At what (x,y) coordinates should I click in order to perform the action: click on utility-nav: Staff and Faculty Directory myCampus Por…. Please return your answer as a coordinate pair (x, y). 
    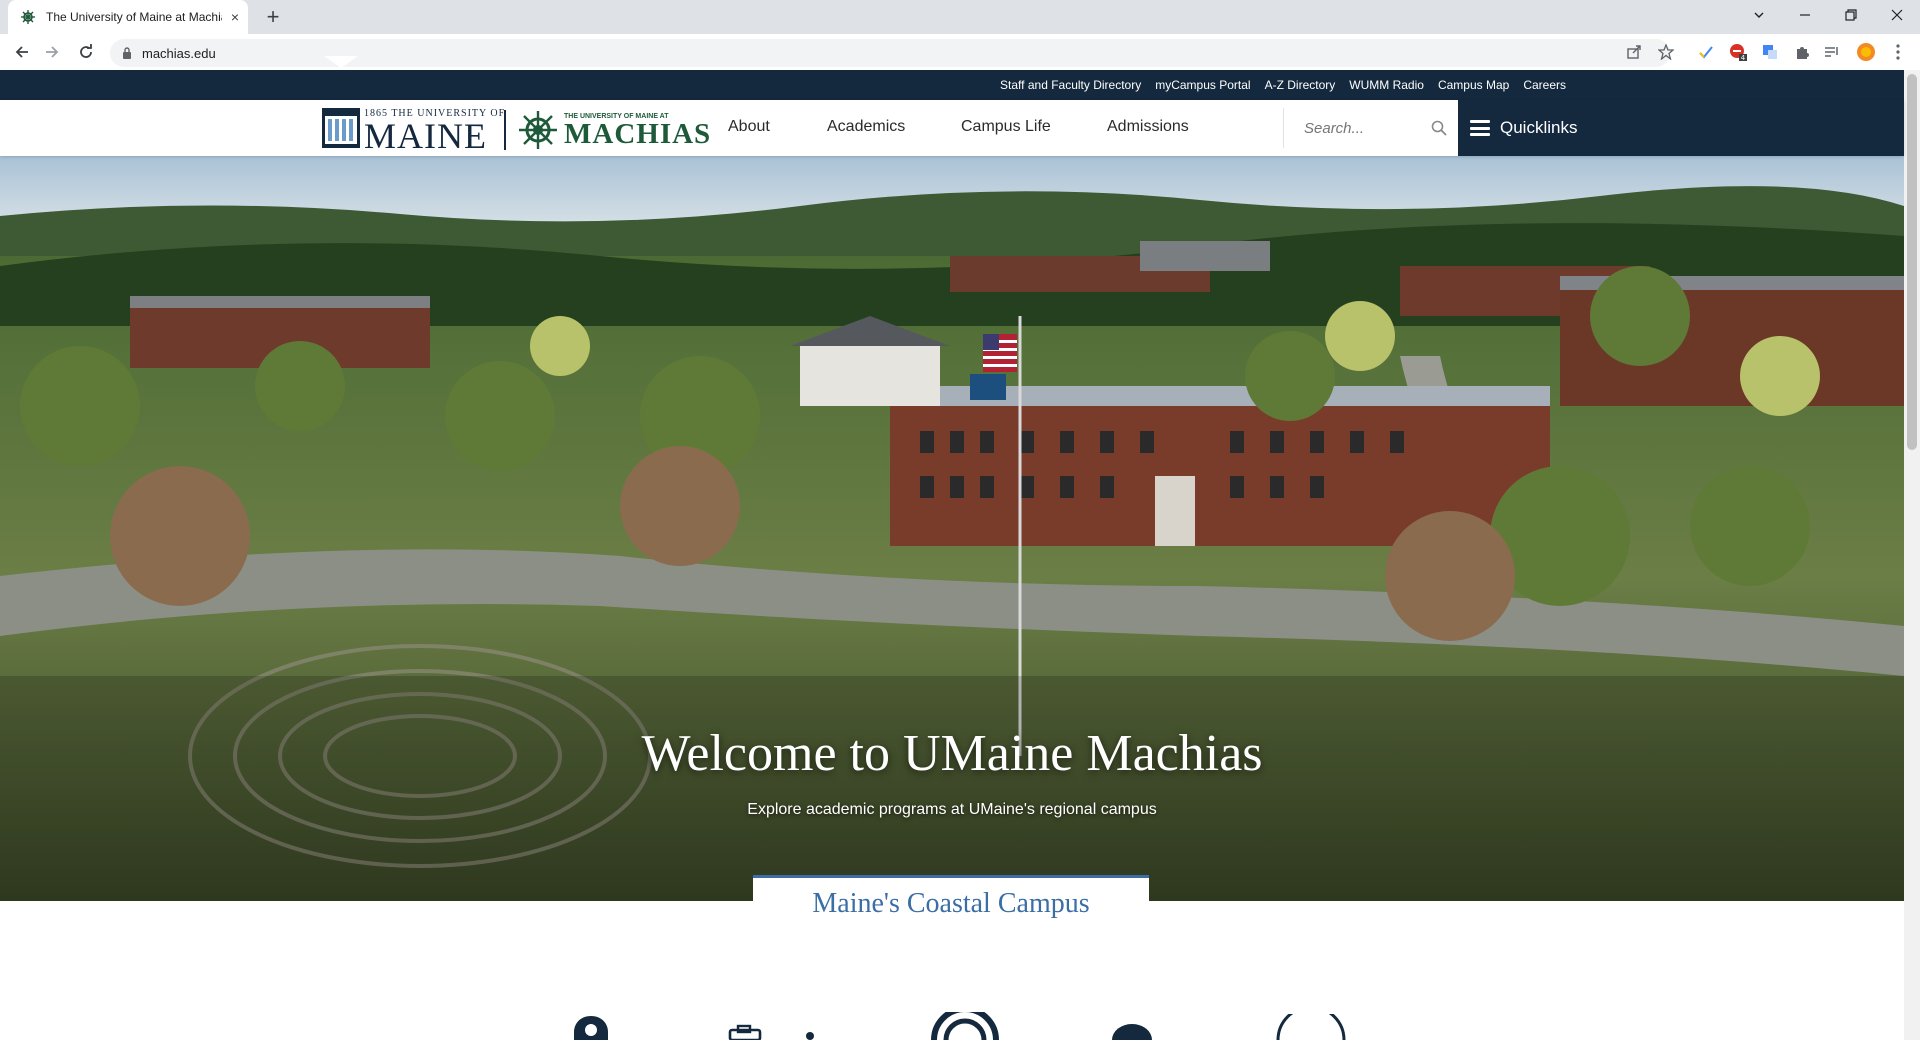
    Looking at the image, I should click on (952, 85).